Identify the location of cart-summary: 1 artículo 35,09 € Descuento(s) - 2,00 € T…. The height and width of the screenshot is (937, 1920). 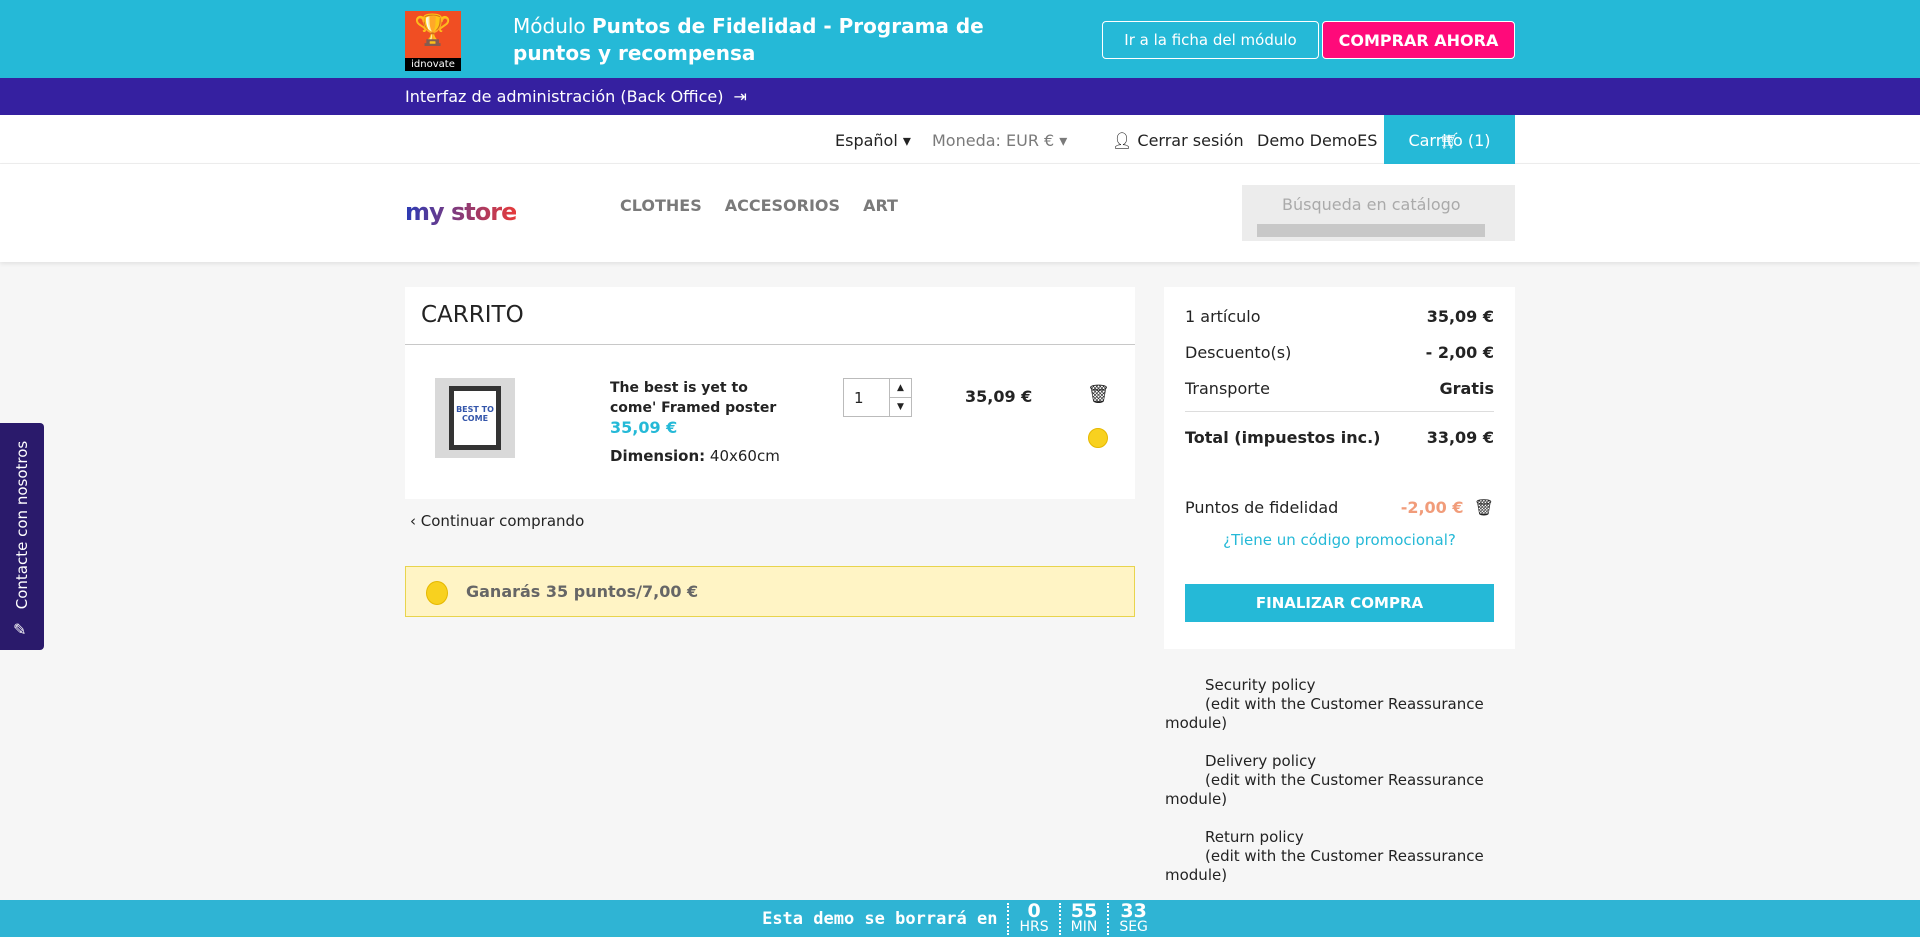
(1339, 468).